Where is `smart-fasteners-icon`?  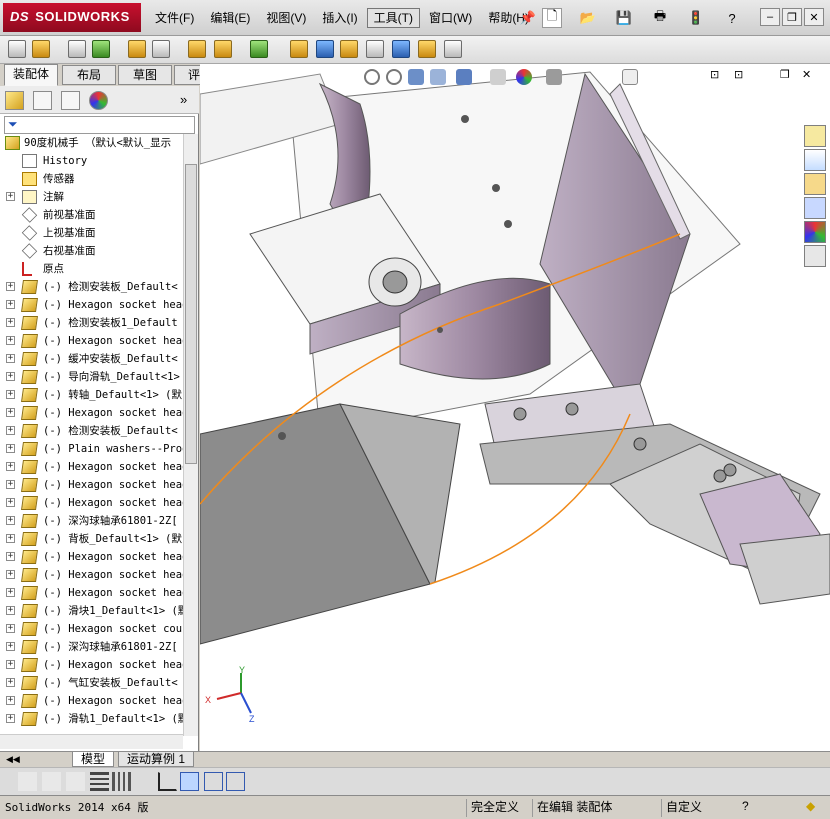 smart-fasteners-icon is located at coordinates (137, 49).